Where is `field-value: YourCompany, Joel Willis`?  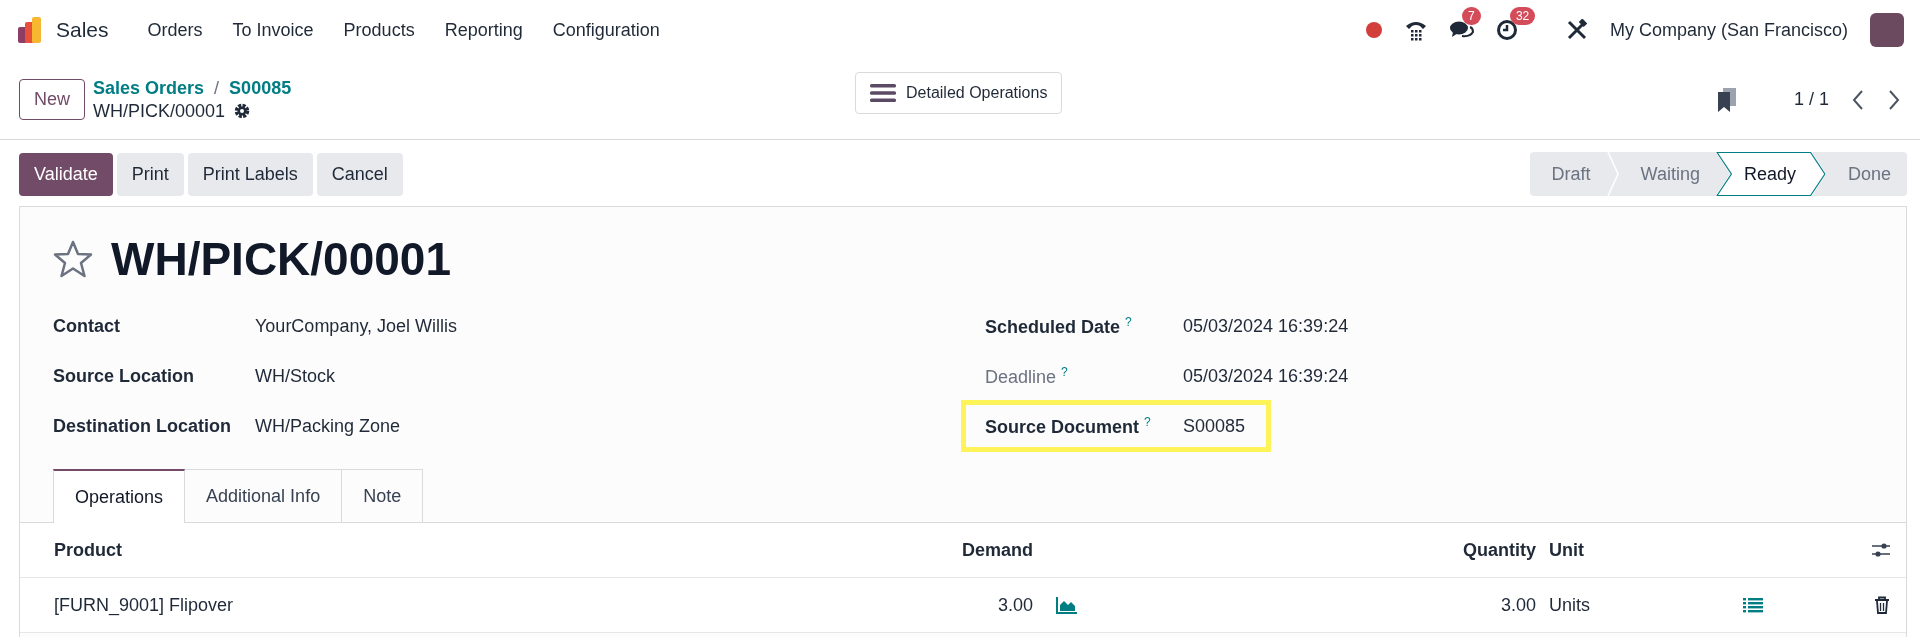 field-value: YourCompany, Joel Willis is located at coordinates (356, 326).